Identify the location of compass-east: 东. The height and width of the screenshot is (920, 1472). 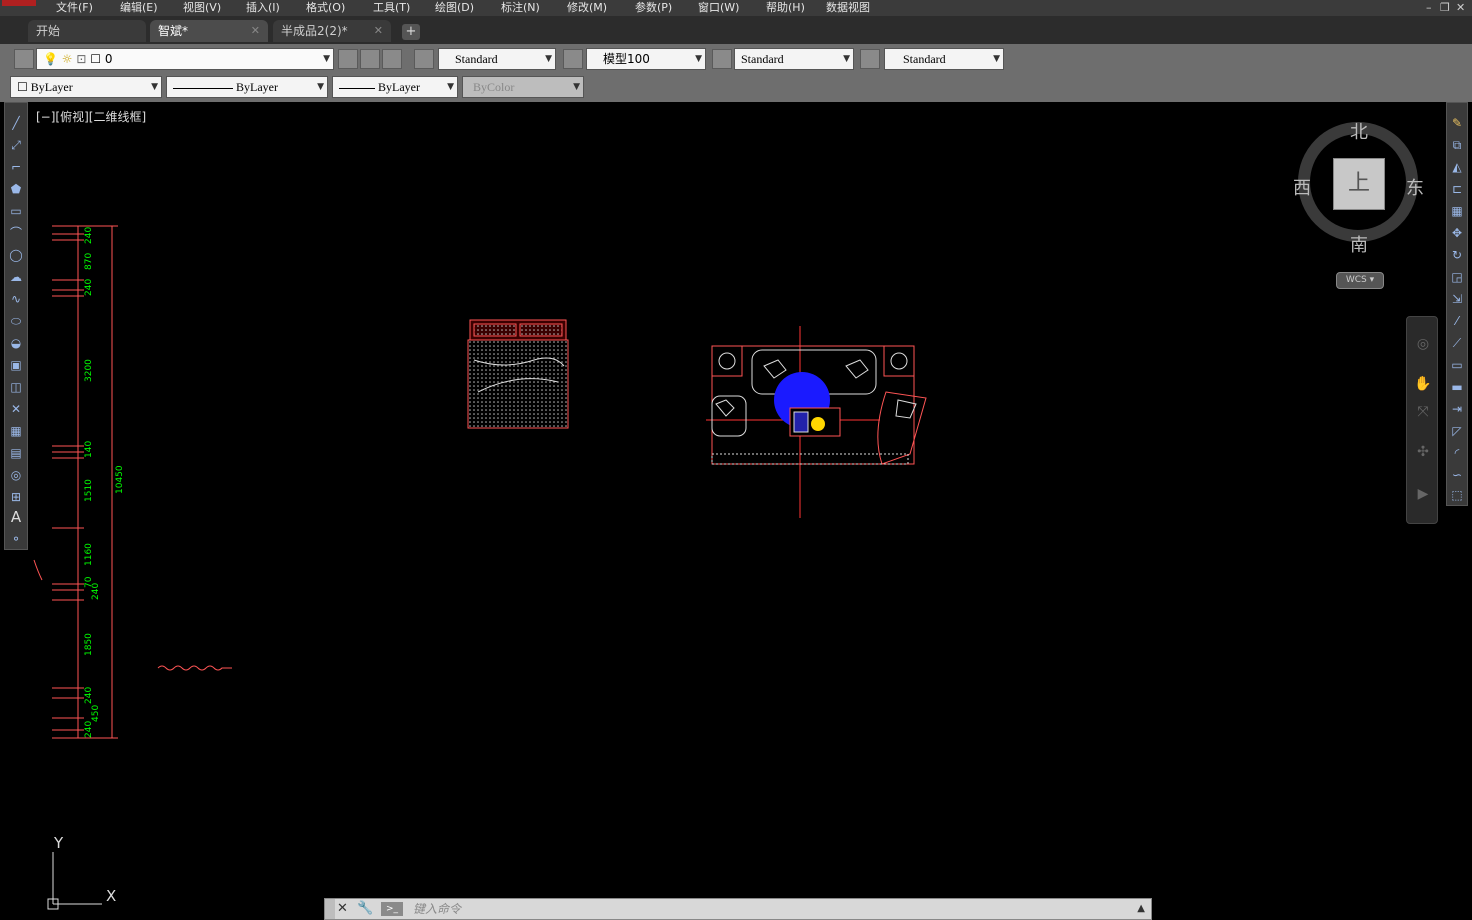
(1415, 187).